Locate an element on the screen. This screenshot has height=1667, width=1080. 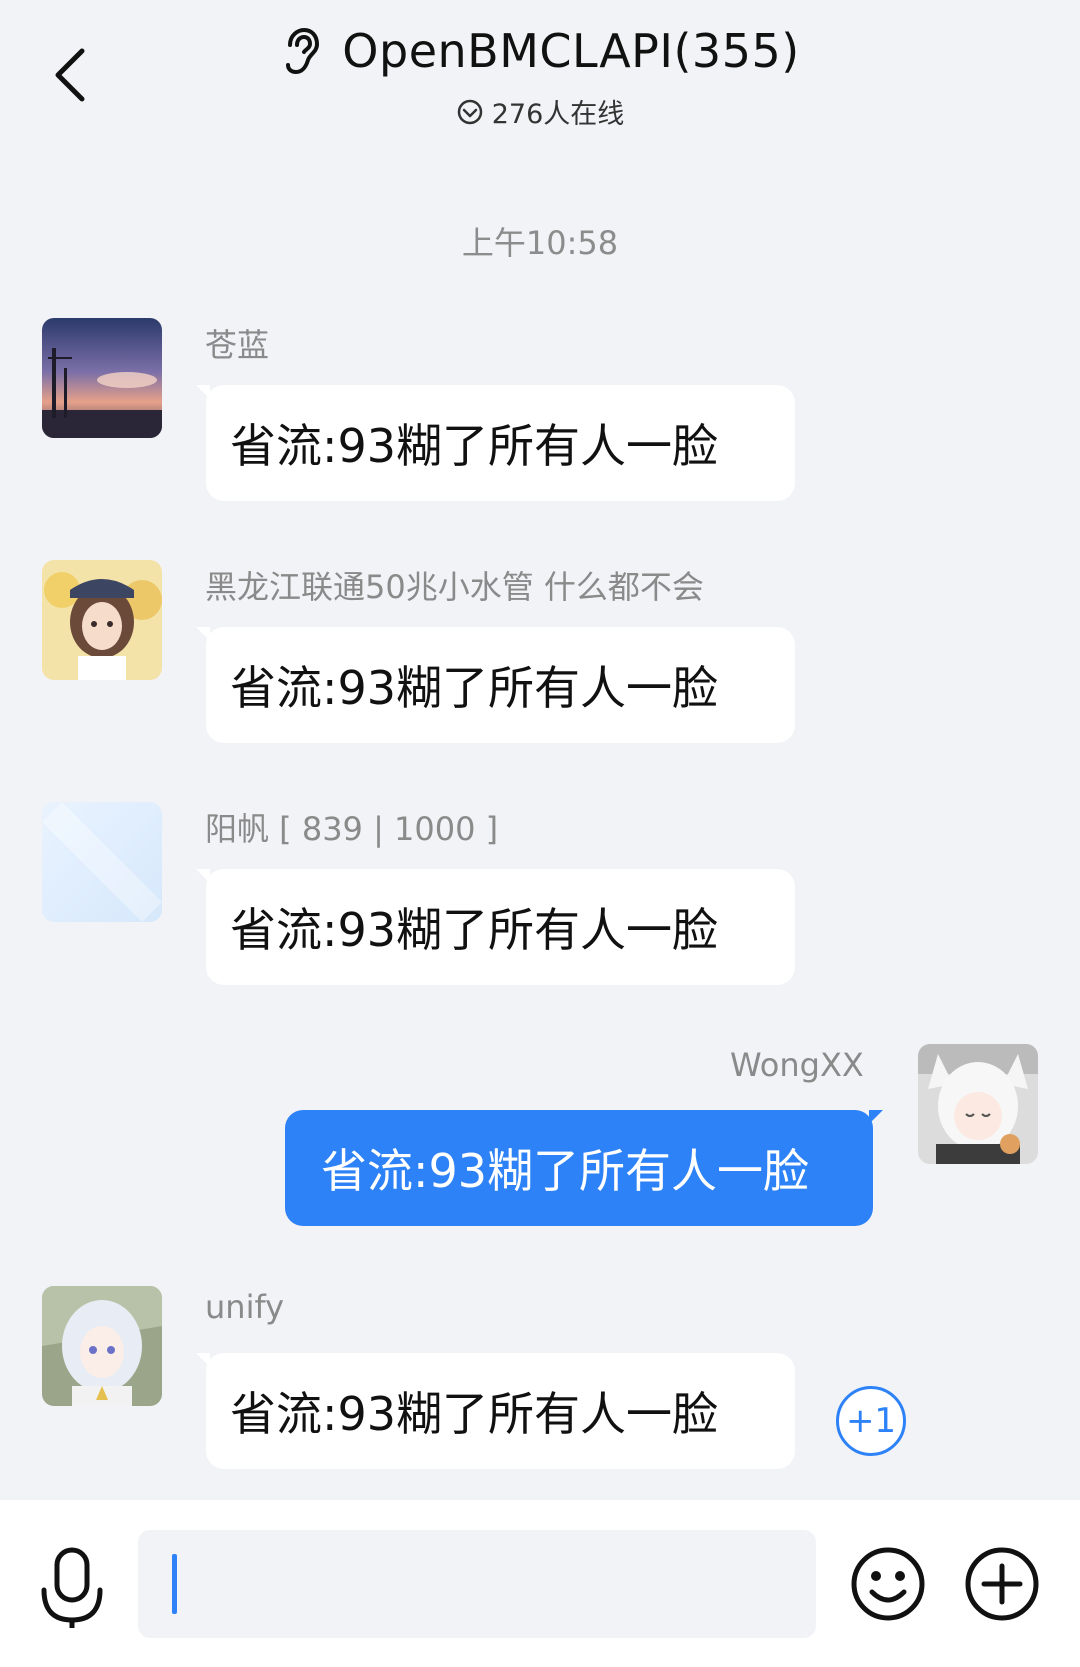
composer-bar is located at coordinates (540, 1583).